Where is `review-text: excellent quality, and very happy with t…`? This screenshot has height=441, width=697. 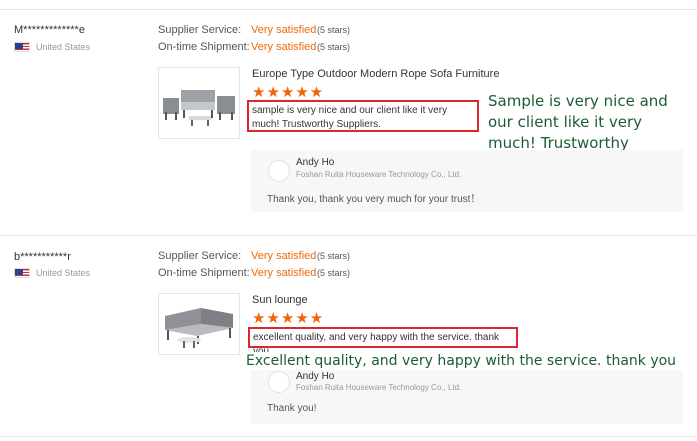 review-text: excellent quality, and very happy with t… is located at coordinates (383, 342).